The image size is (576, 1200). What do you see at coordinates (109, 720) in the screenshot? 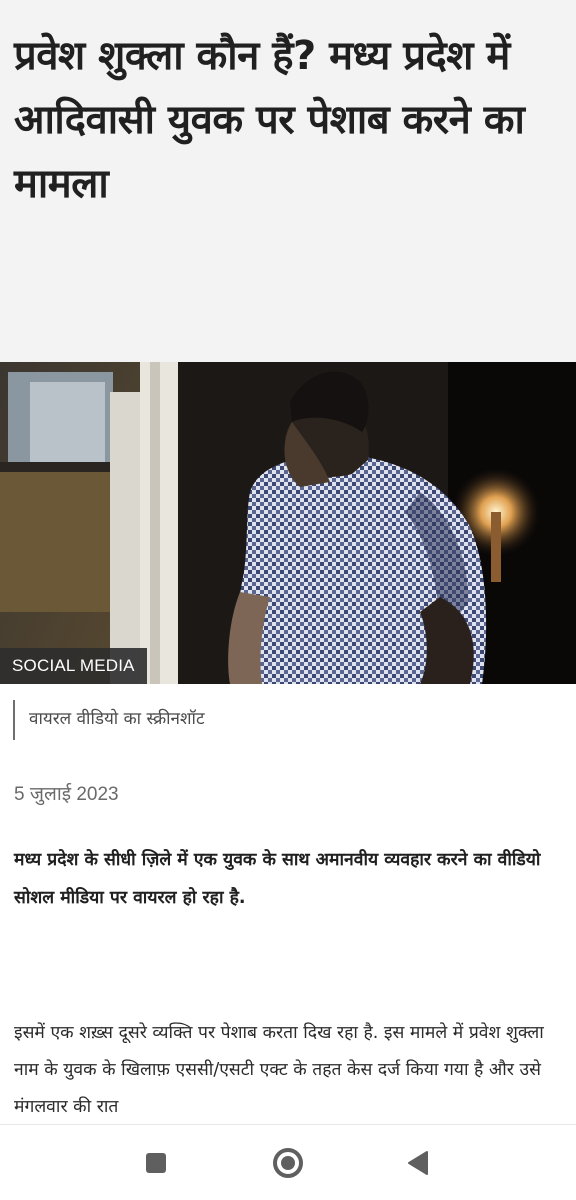
I see `image-caption: वायरल वीडियो का स्क्रीनशॉट` at bounding box center [109, 720].